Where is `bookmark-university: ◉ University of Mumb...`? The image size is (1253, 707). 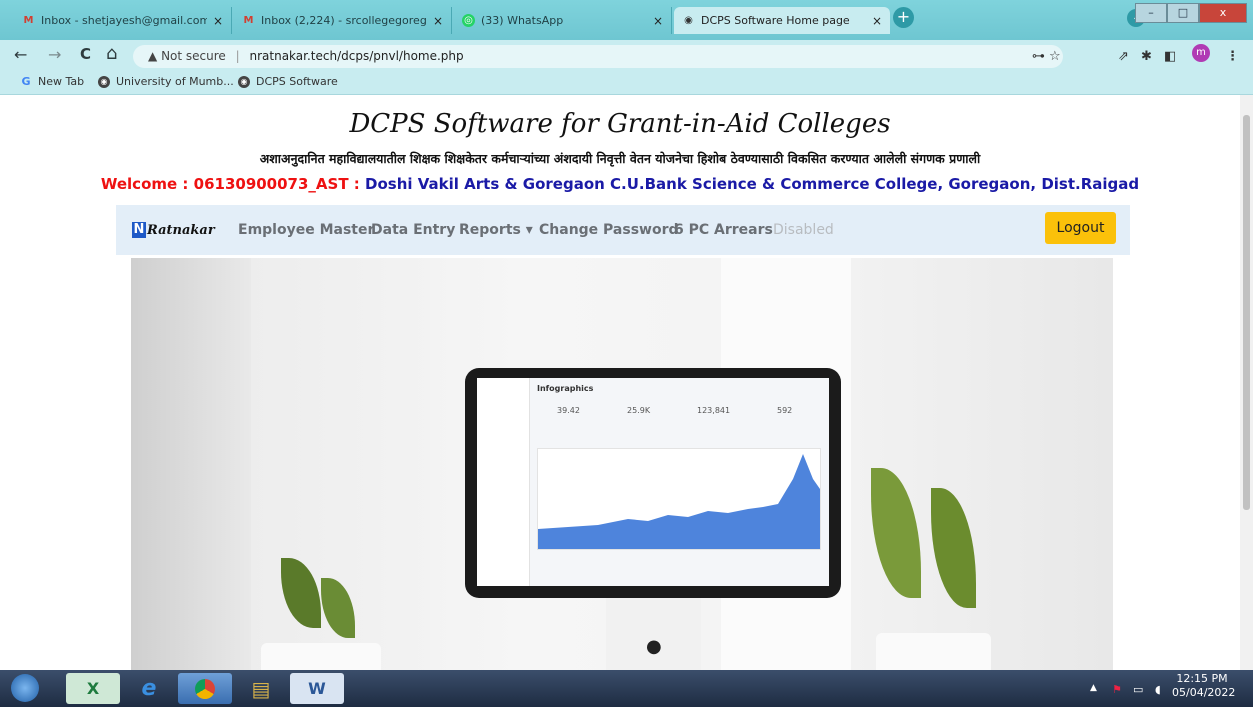
bookmark-university: ◉ University of Mumb... is located at coordinates (166, 81).